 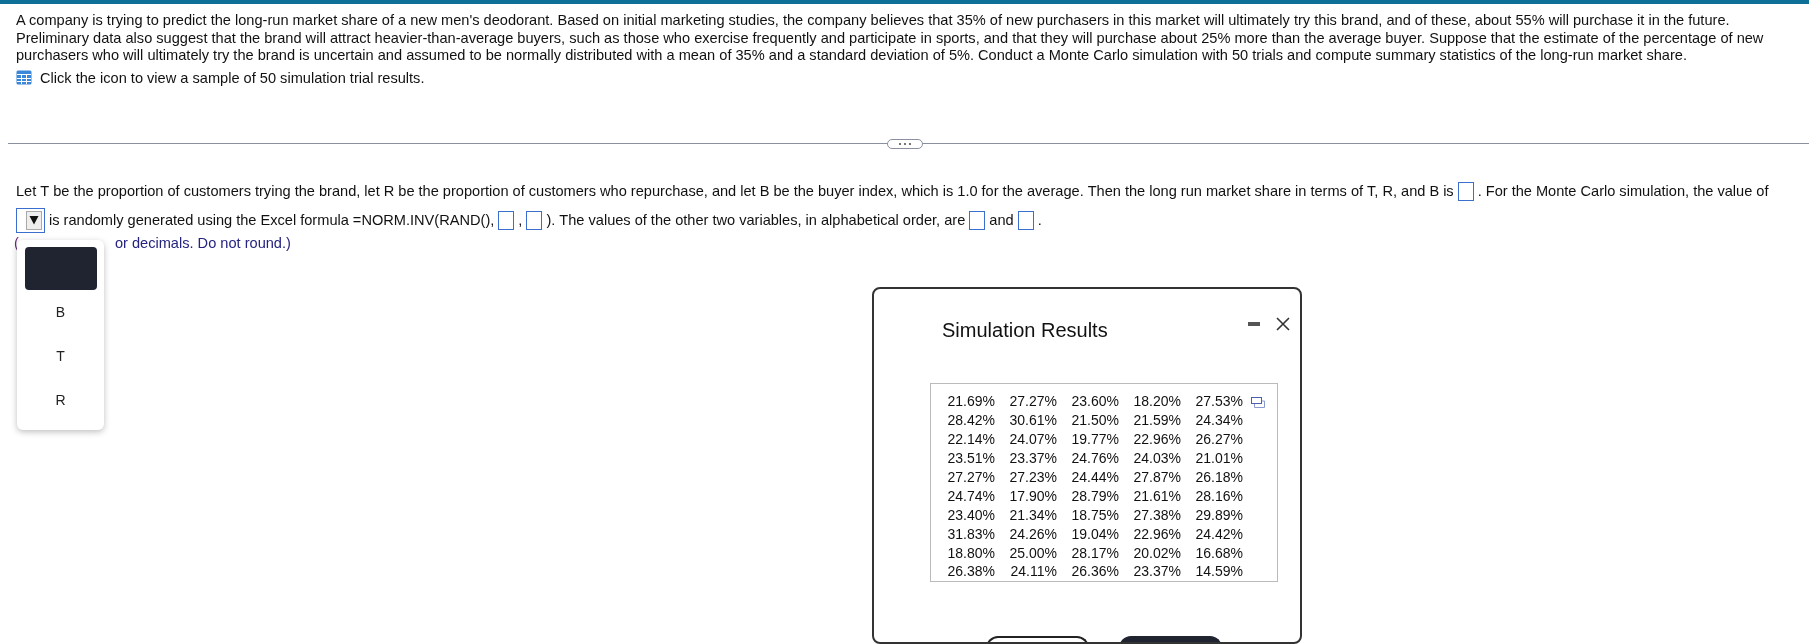 What do you see at coordinates (1556, 191) in the screenshot?
I see `question-text: Monte` at bounding box center [1556, 191].